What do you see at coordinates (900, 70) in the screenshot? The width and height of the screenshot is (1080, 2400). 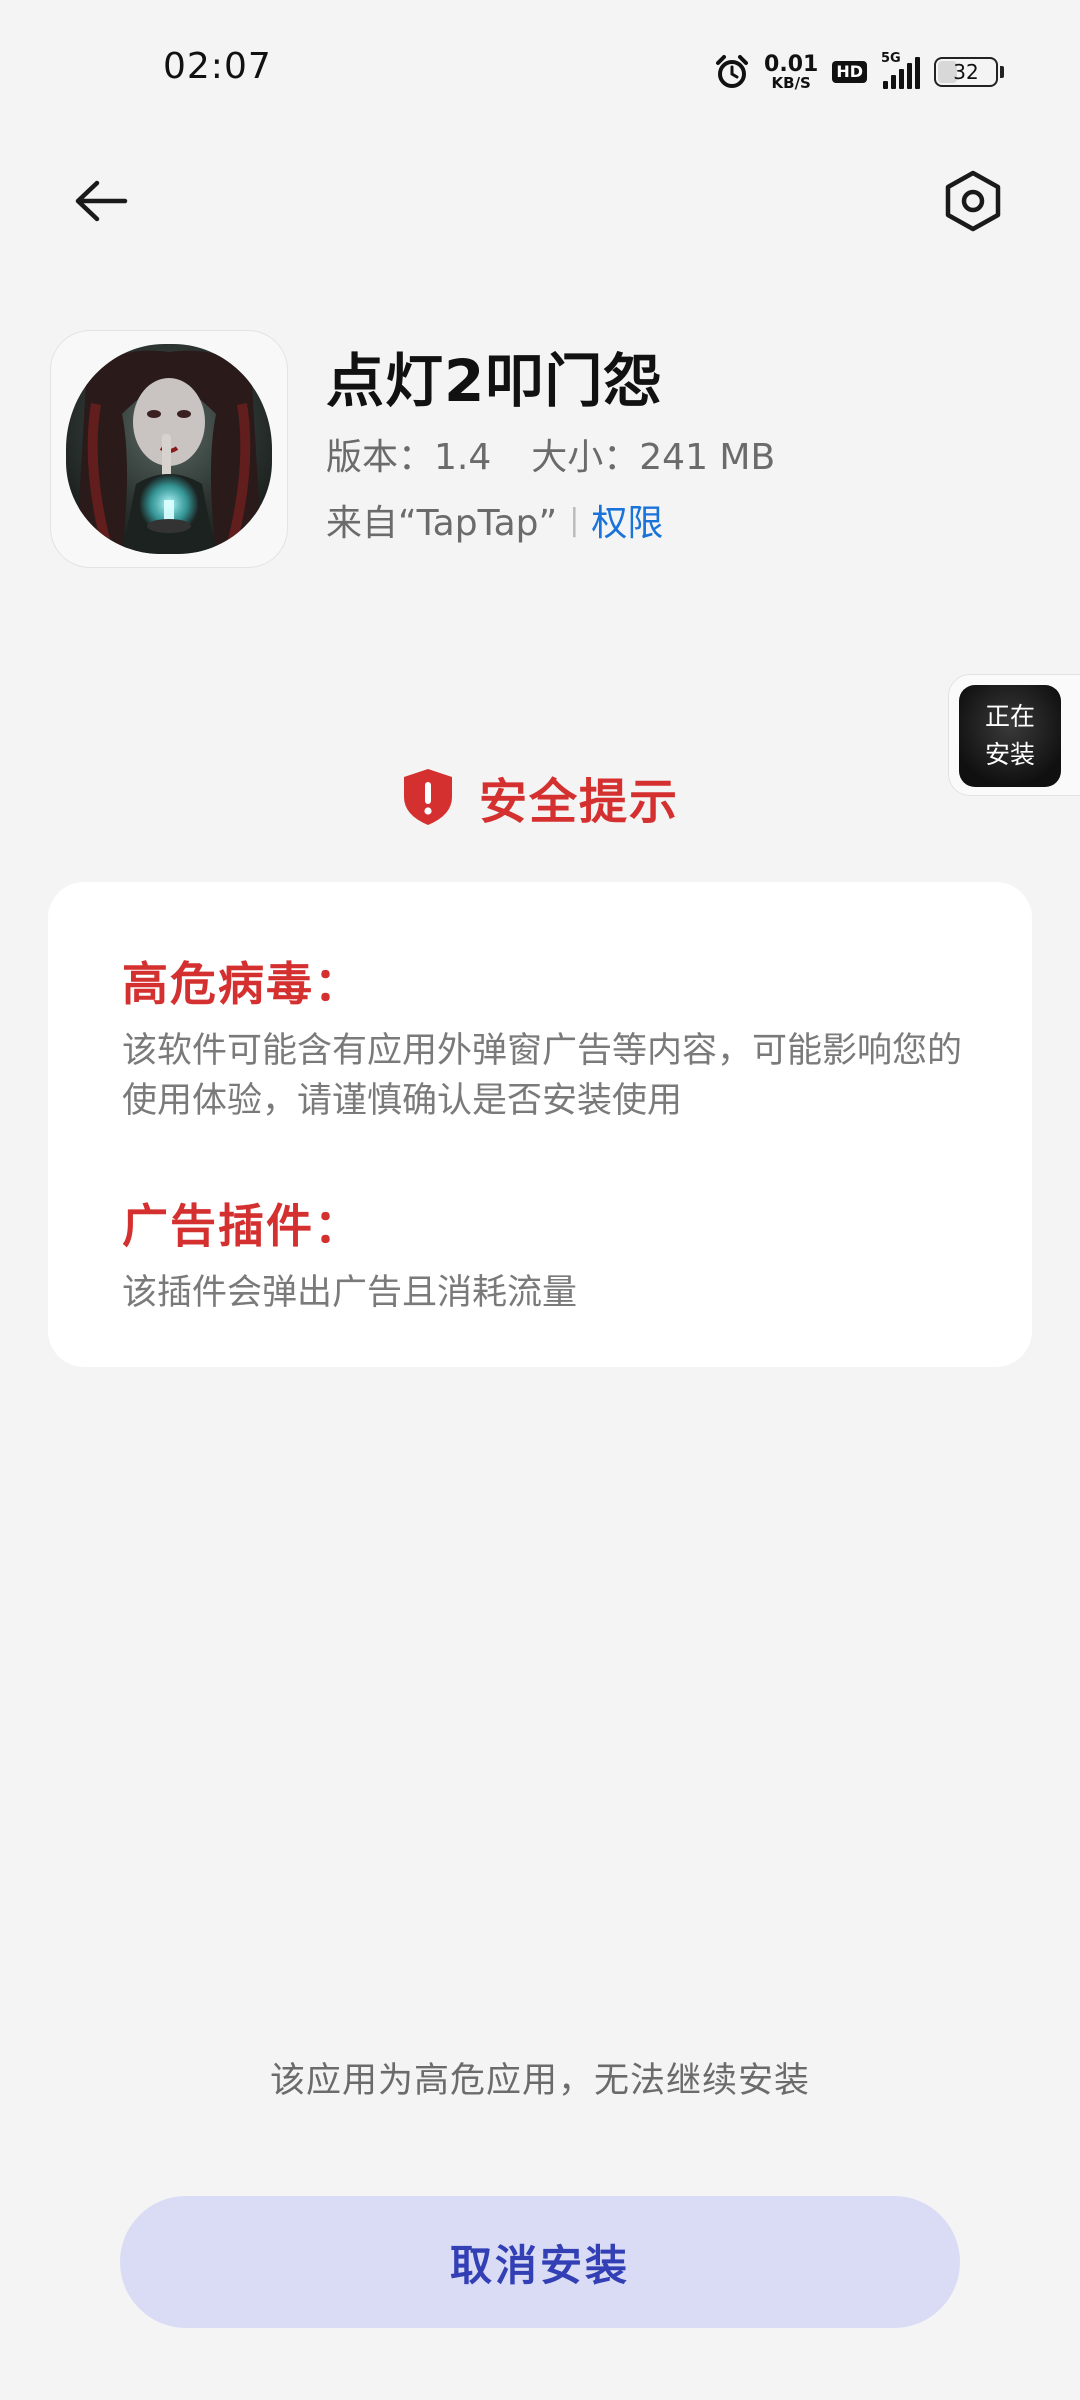 I see `signal-strength-icon: 5G` at bounding box center [900, 70].